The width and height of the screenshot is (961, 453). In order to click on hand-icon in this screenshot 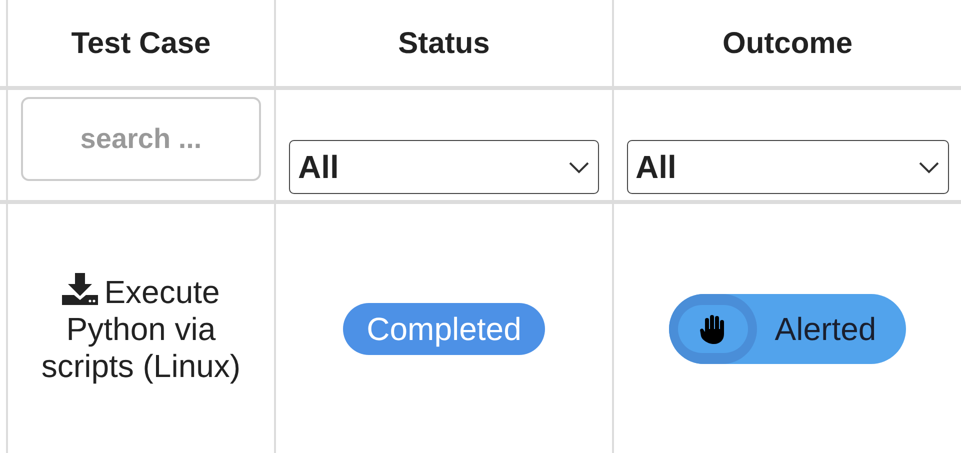, I will do `click(713, 329)`.